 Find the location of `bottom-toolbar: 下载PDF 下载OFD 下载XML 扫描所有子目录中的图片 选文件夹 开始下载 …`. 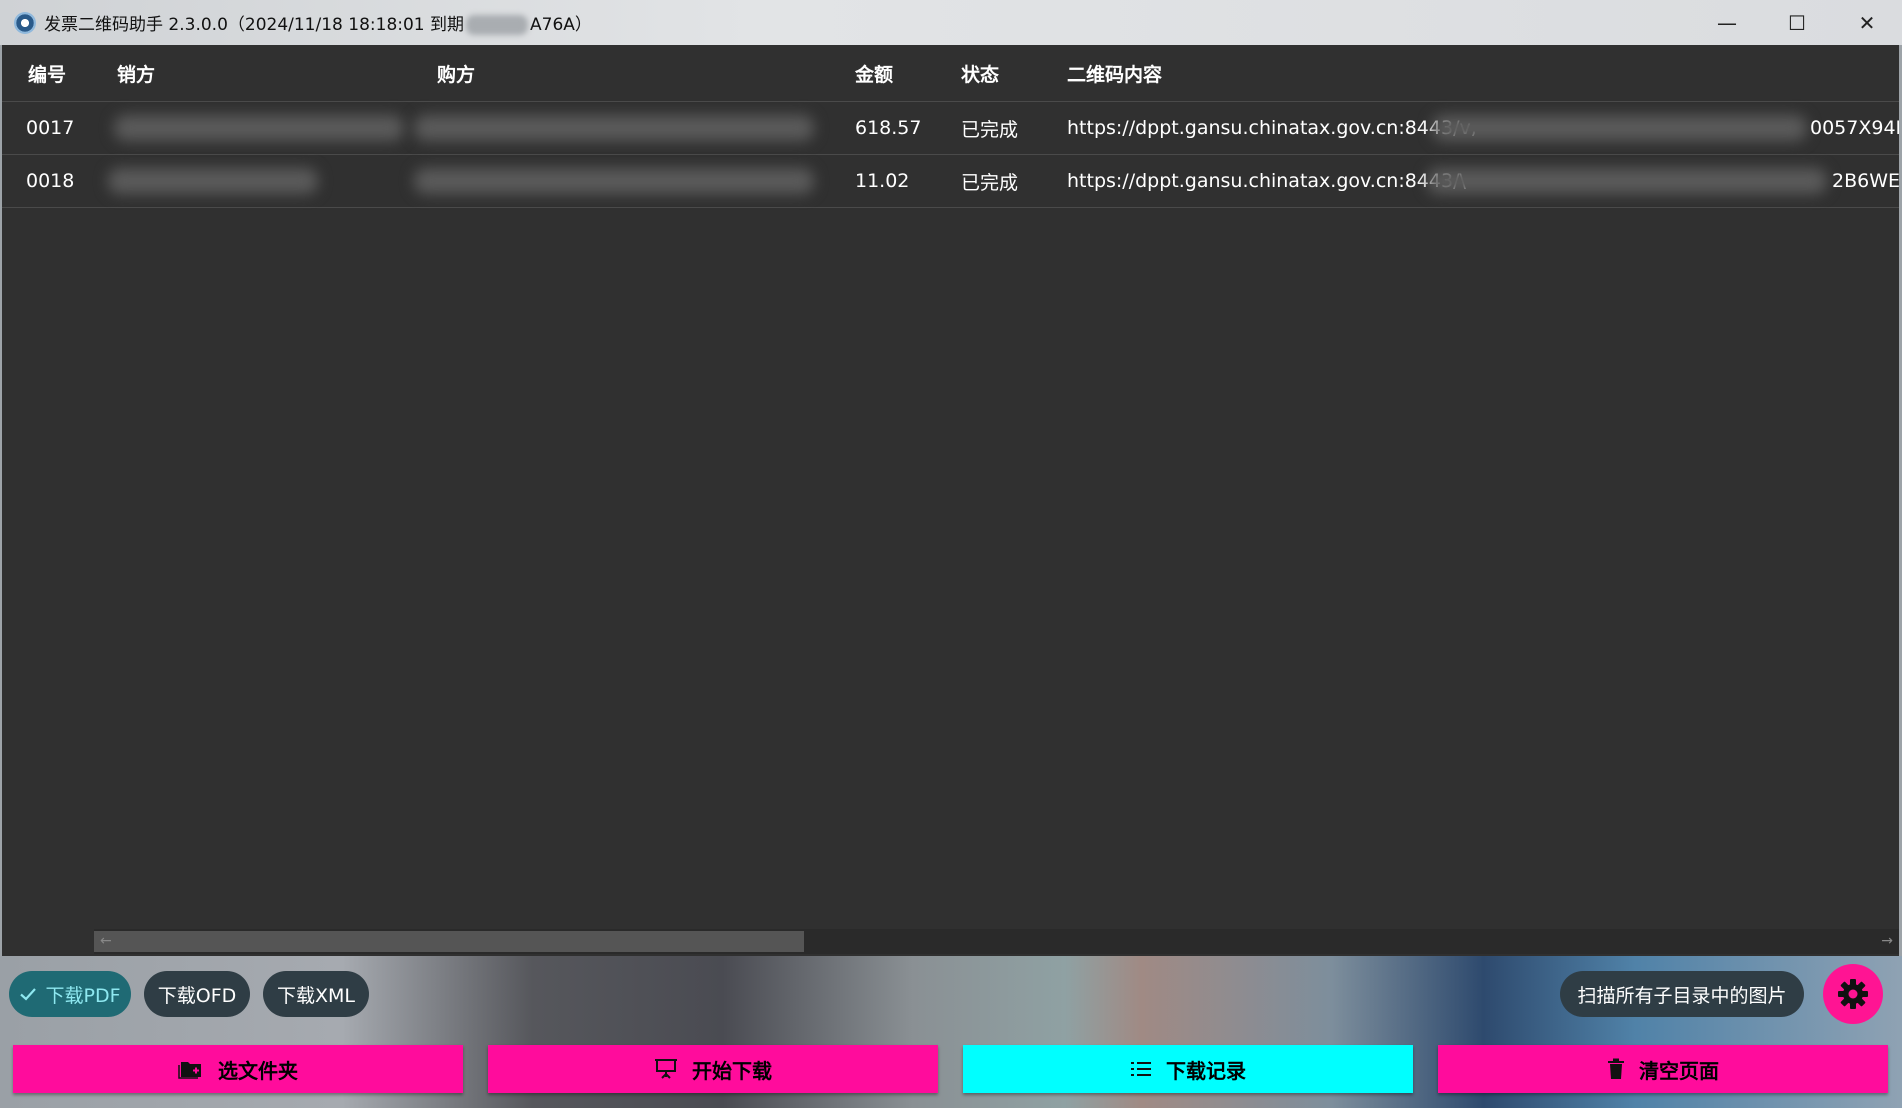

bottom-toolbar: 下载PDF 下载OFD 下载XML 扫描所有子目录中的图片 选文件夹 开始下载 … is located at coordinates (951, 1032).